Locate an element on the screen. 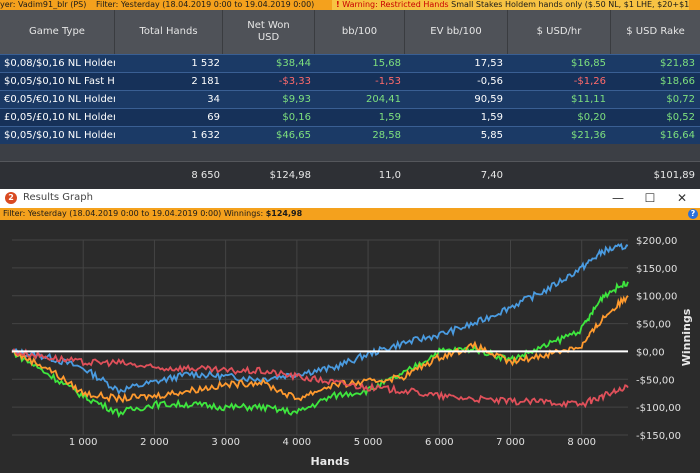 The image size is (700, 473). y-axis-label: Winnings is located at coordinates (686, 337).